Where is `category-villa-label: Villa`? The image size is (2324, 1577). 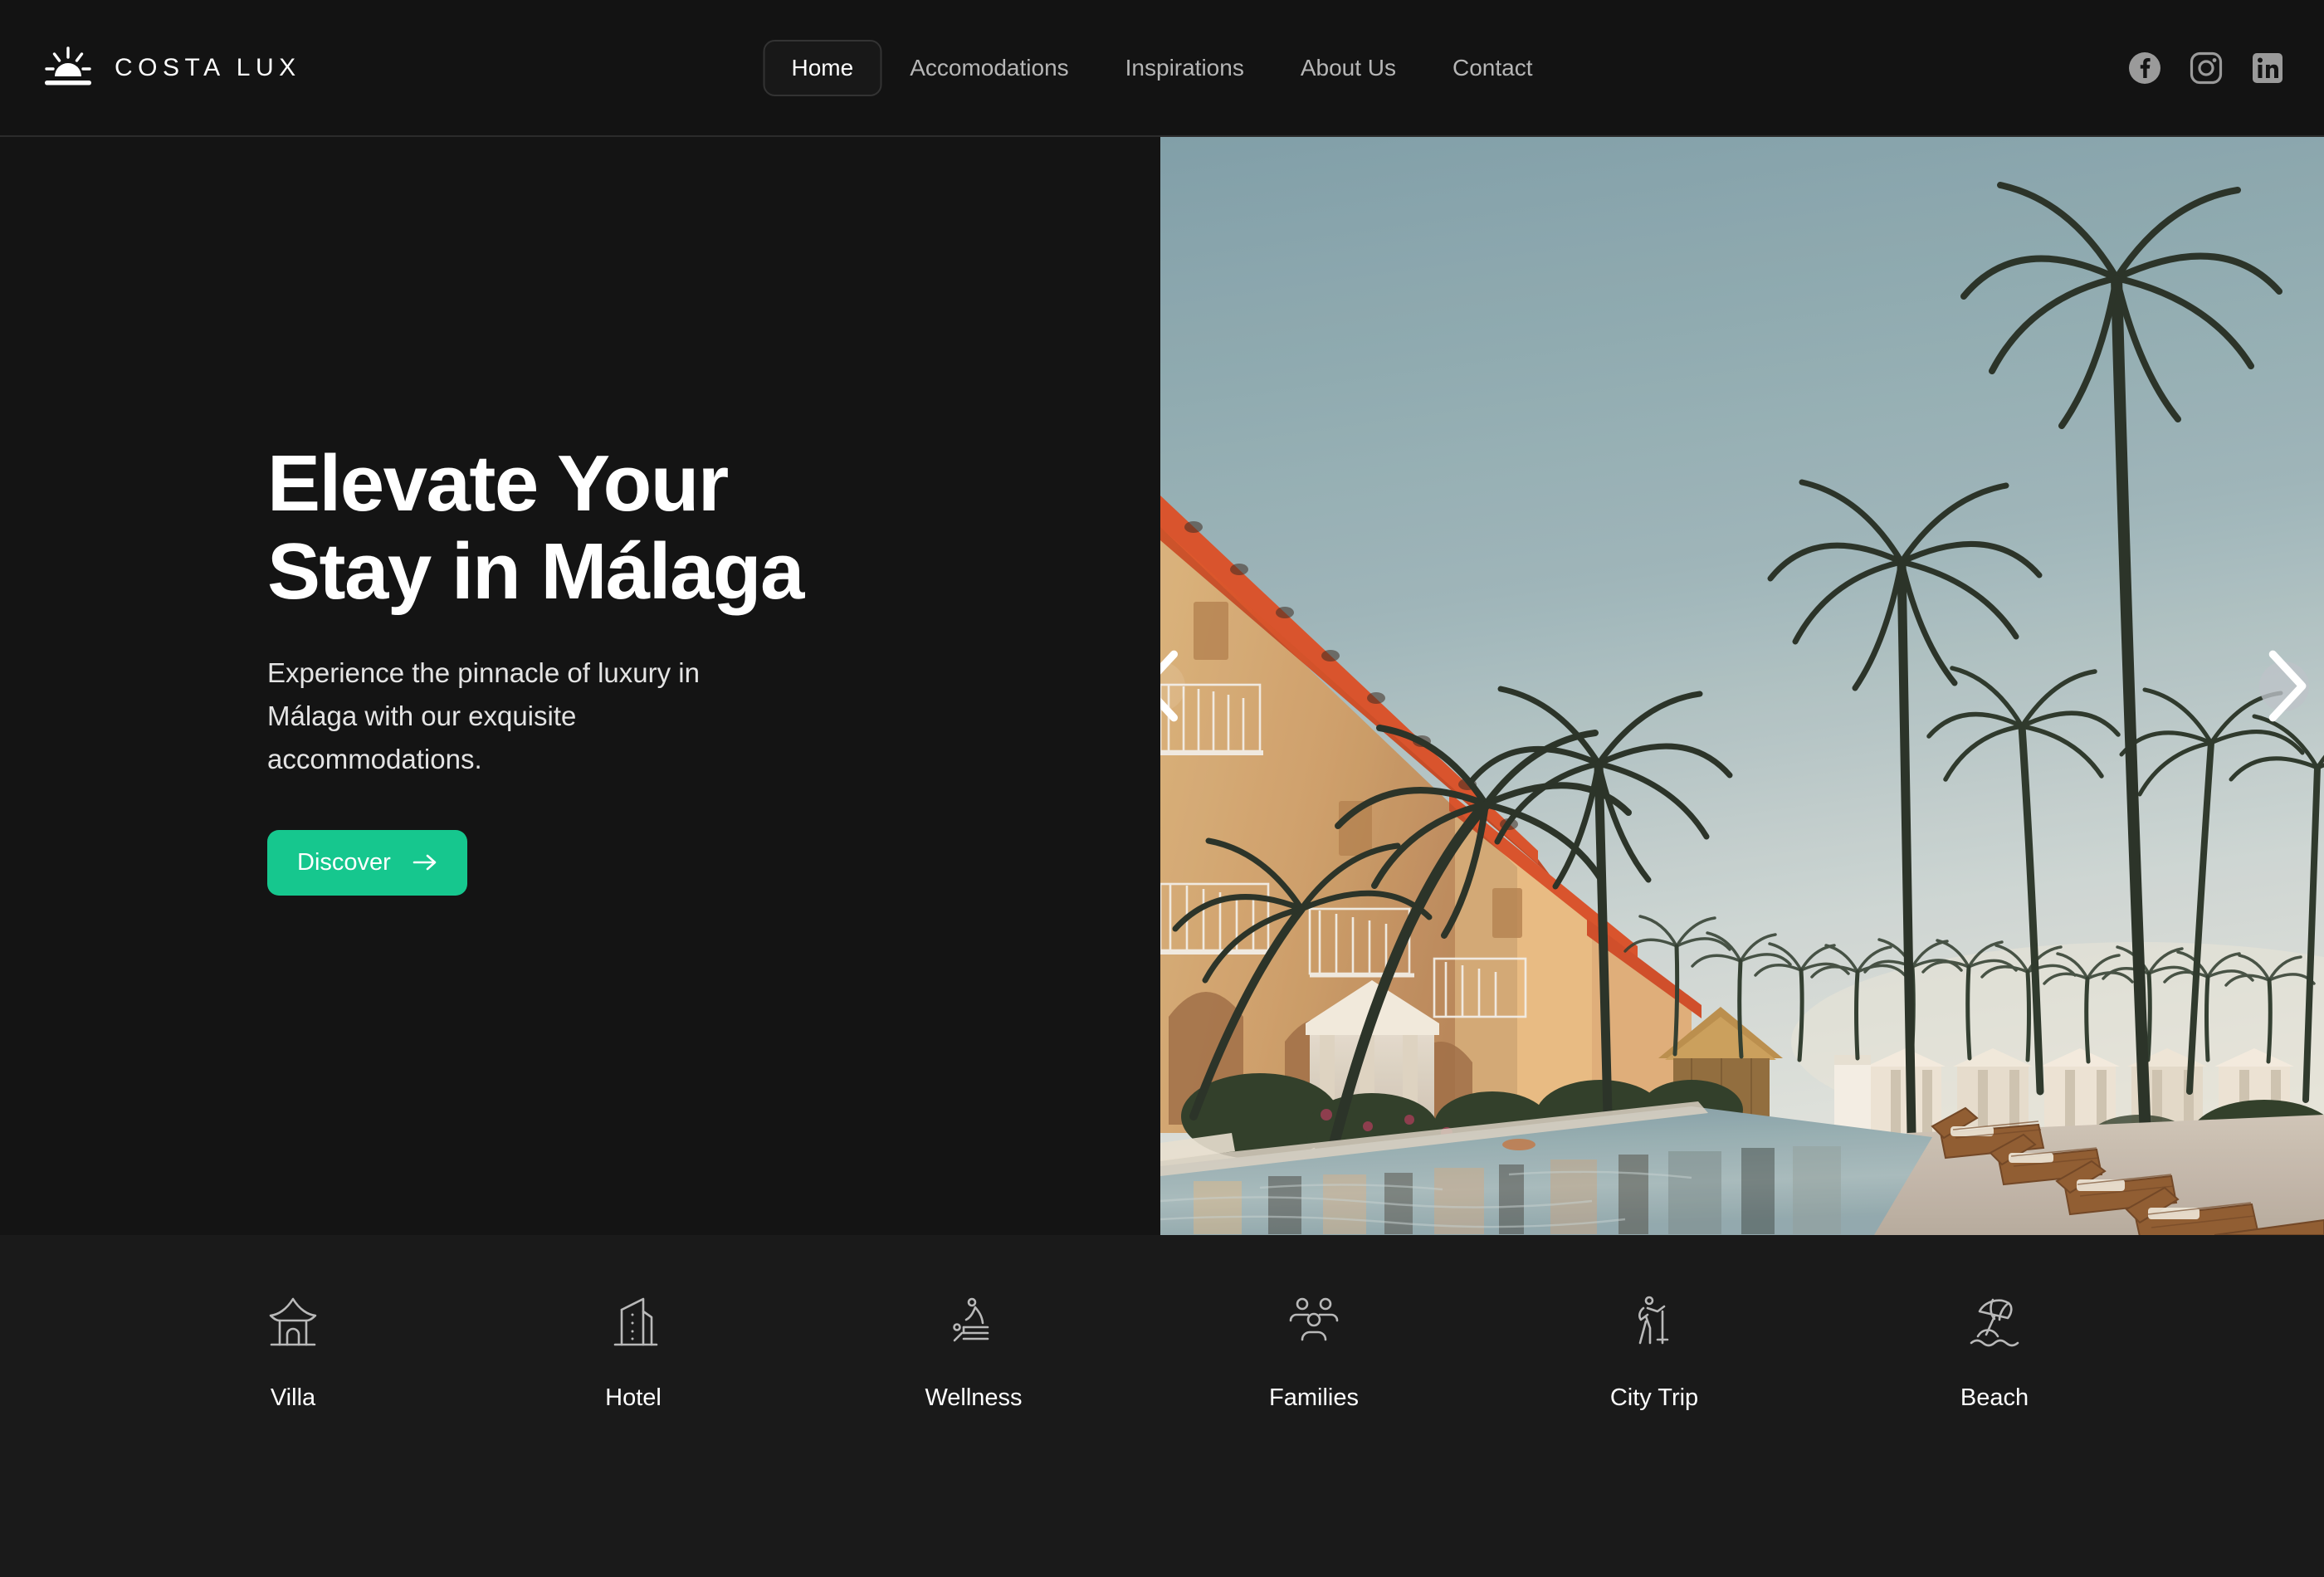
category-villa-label: Villa is located at coordinates (293, 1397).